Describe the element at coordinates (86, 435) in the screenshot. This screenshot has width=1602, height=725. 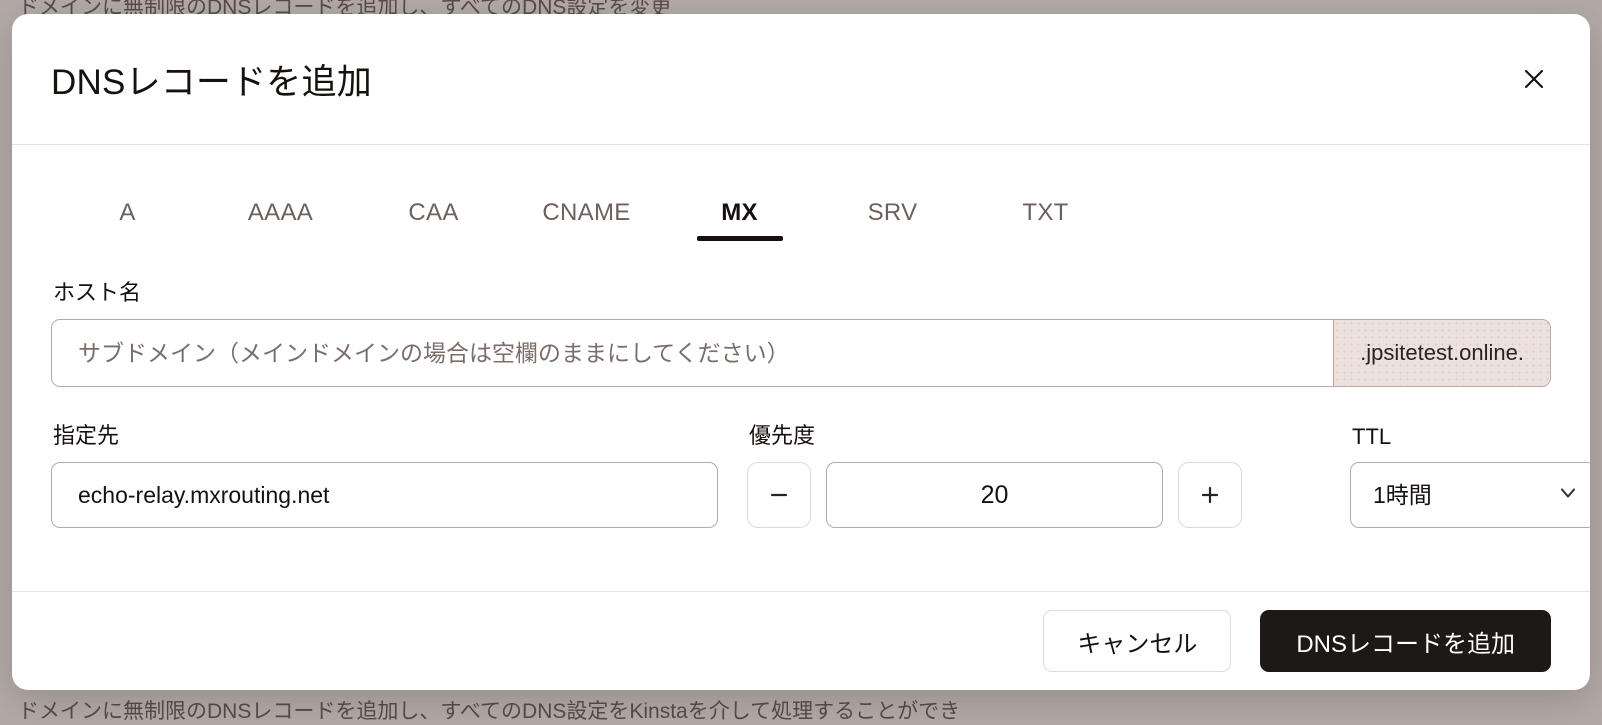
I see `target-label: 指定先` at that location.